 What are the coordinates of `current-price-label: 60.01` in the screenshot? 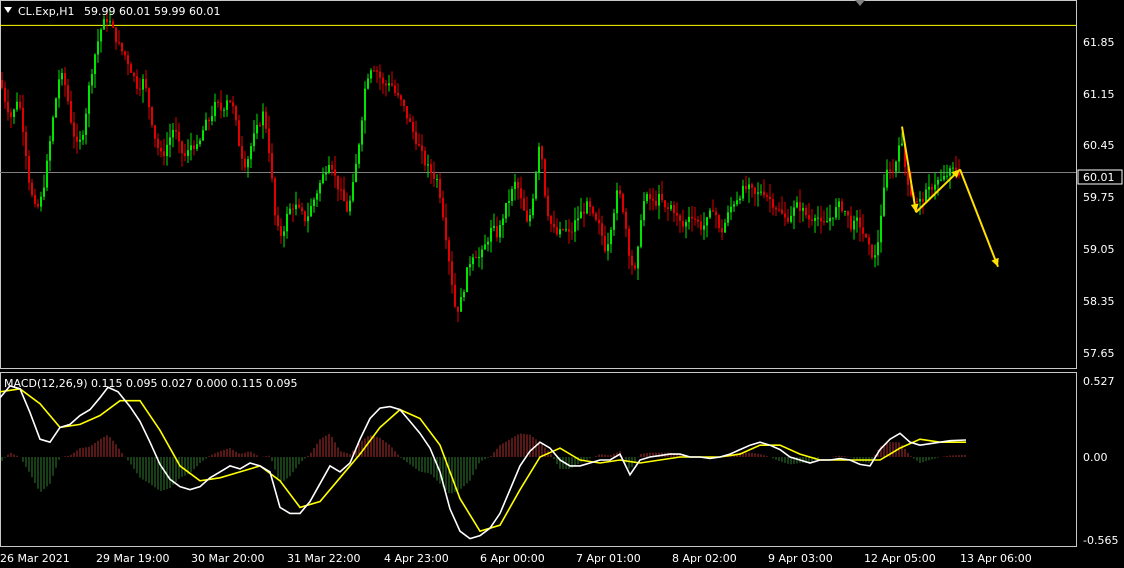 It's located at (1099, 177).